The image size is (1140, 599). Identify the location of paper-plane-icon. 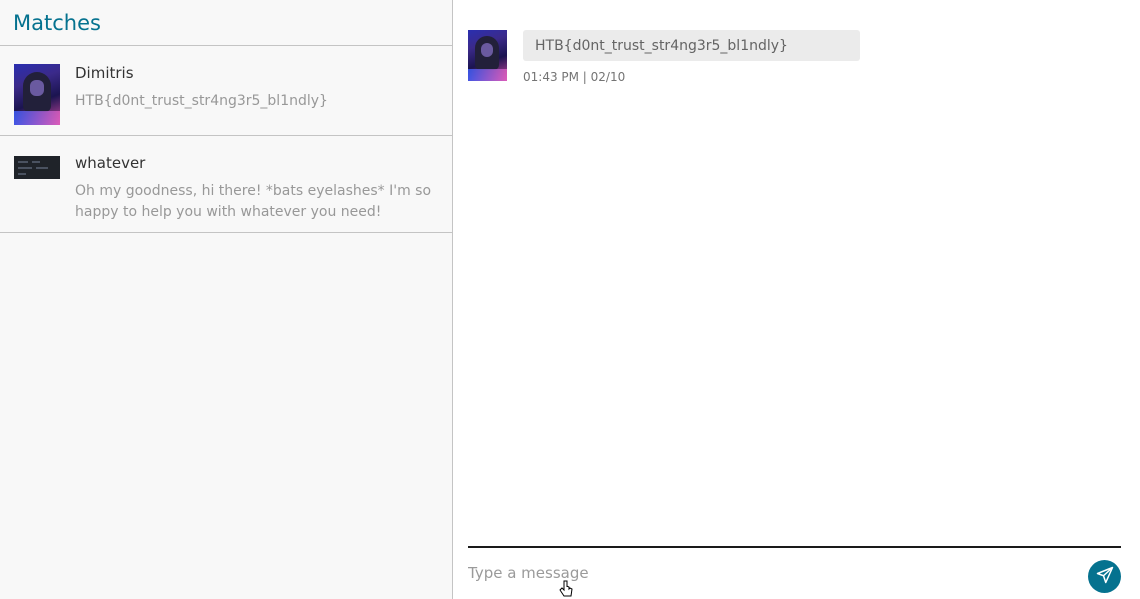
(1105, 576).